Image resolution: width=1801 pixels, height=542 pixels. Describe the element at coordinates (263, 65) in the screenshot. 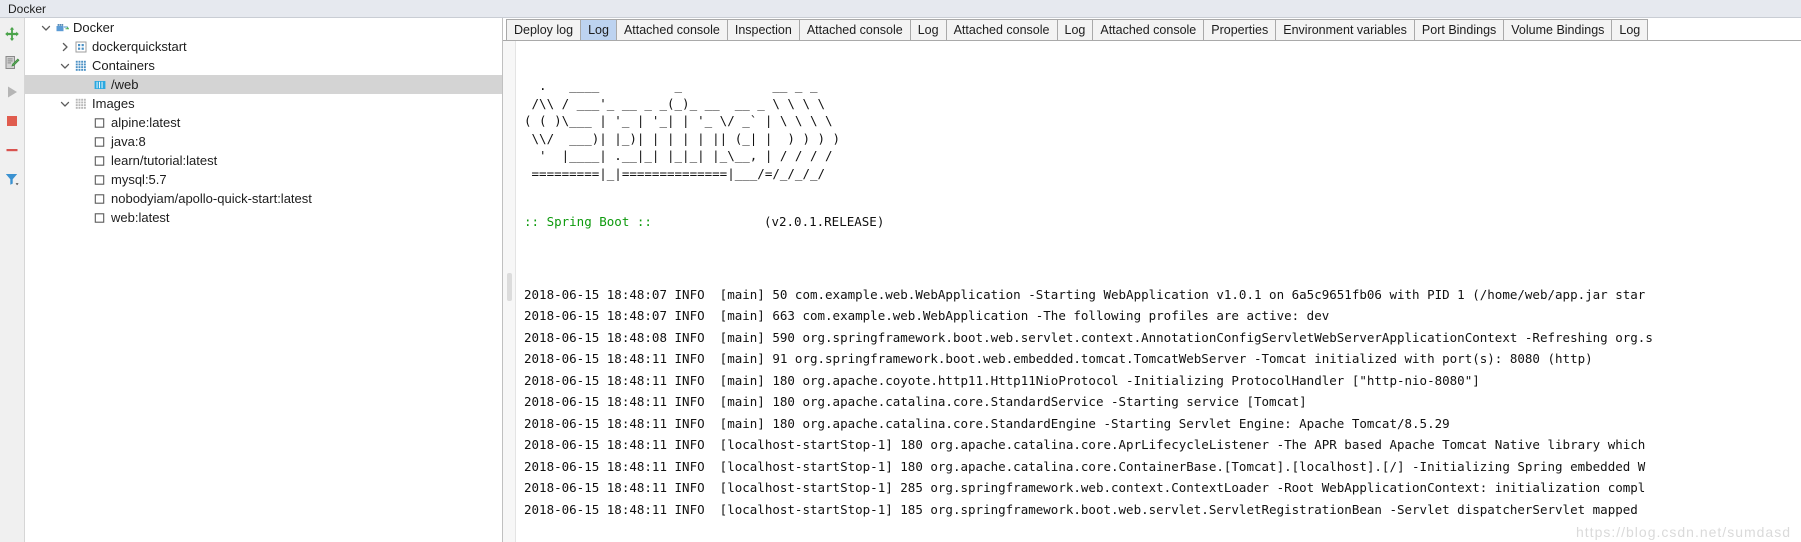

I see `tree-node-containers: Containers` at that location.